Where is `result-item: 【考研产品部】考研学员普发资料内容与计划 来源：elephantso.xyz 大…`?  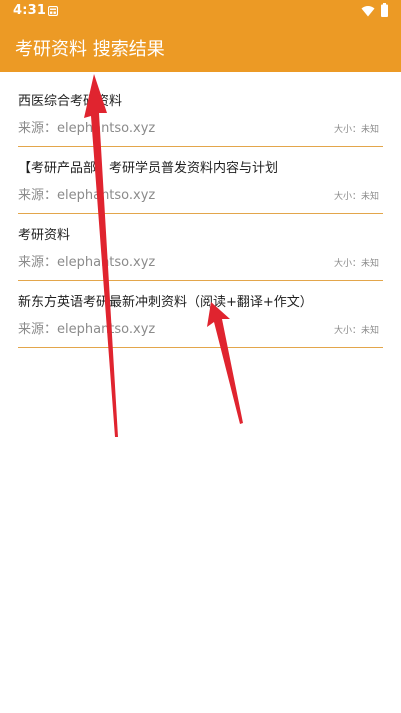
result-item: 【考研产品部】考研学员普发资料内容与计划 来源：elephantso.xyz 大… is located at coordinates (200, 180).